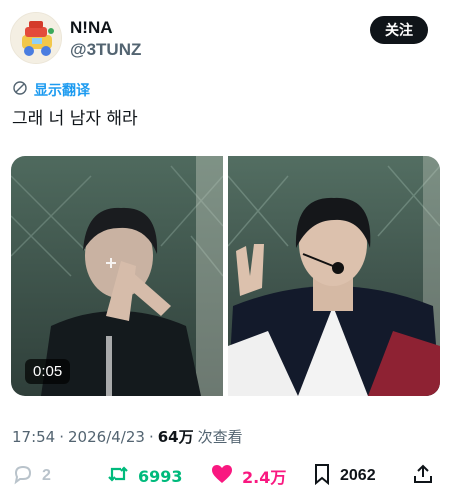 The height and width of the screenshot is (500, 450). What do you see at coordinates (358, 475) in the screenshot?
I see `bookmark-count: 2062` at bounding box center [358, 475].